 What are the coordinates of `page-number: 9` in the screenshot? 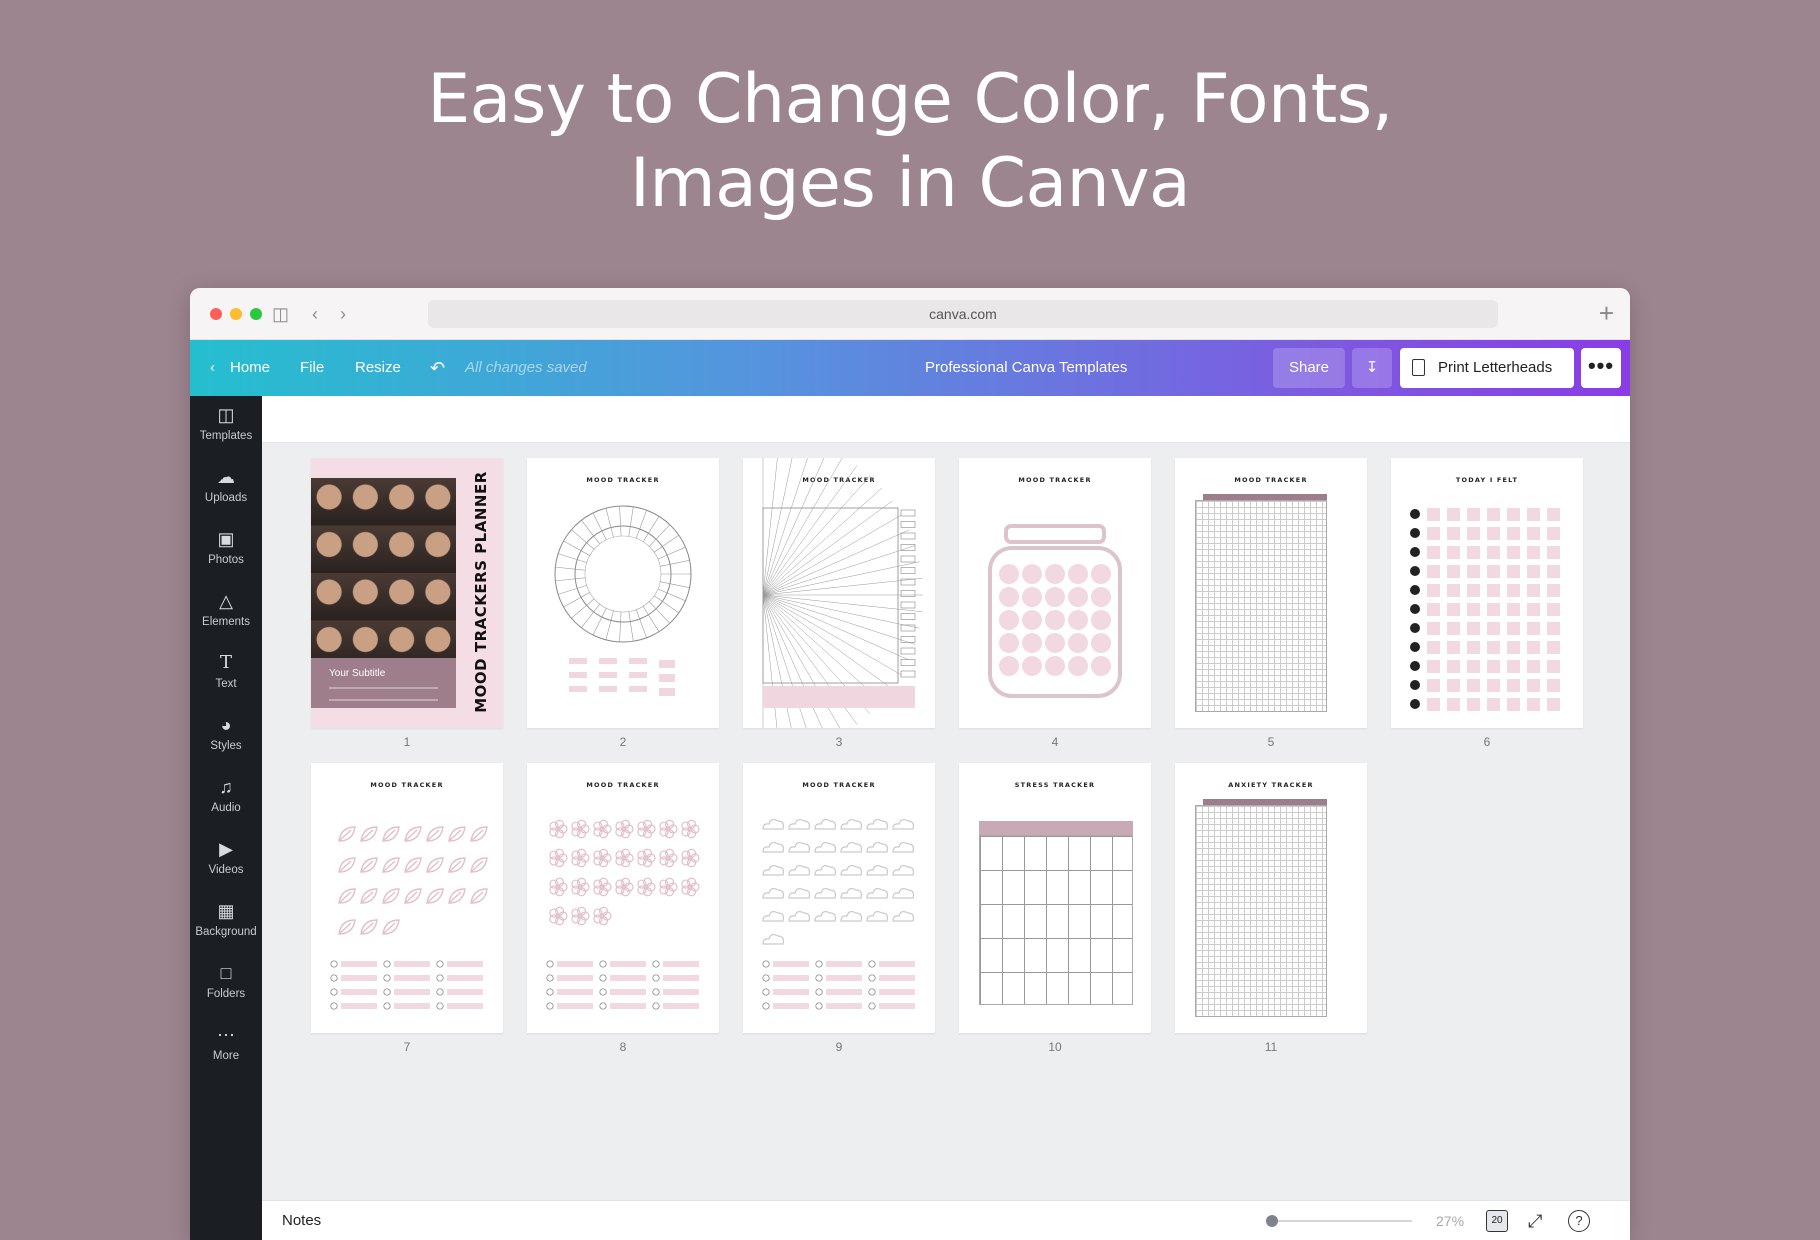 It's located at (839, 1047).